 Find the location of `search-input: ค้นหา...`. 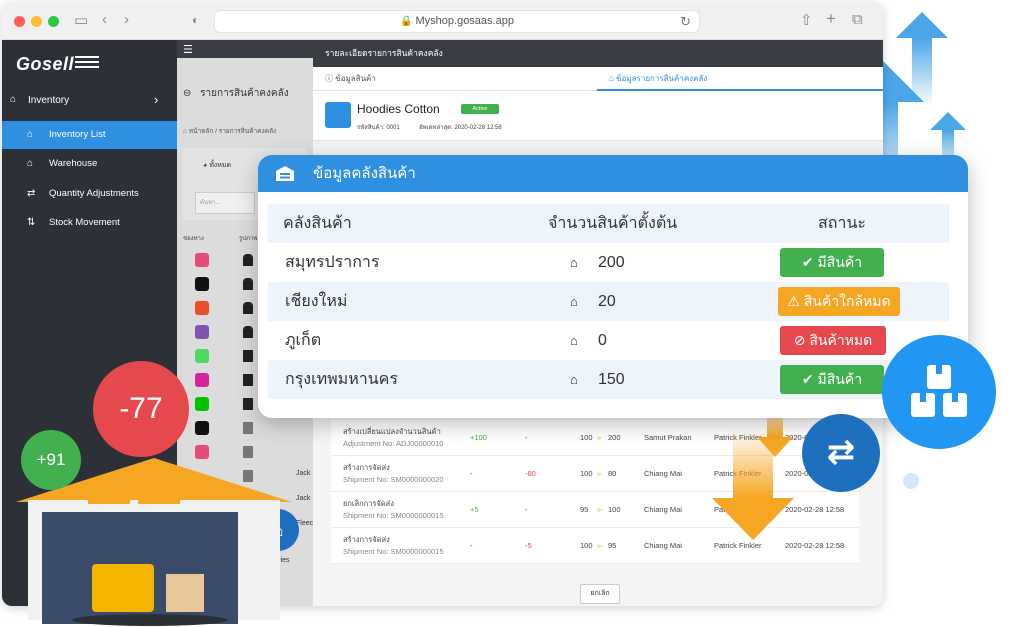

search-input: ค้นหา... is located at coordinates (225, 203).